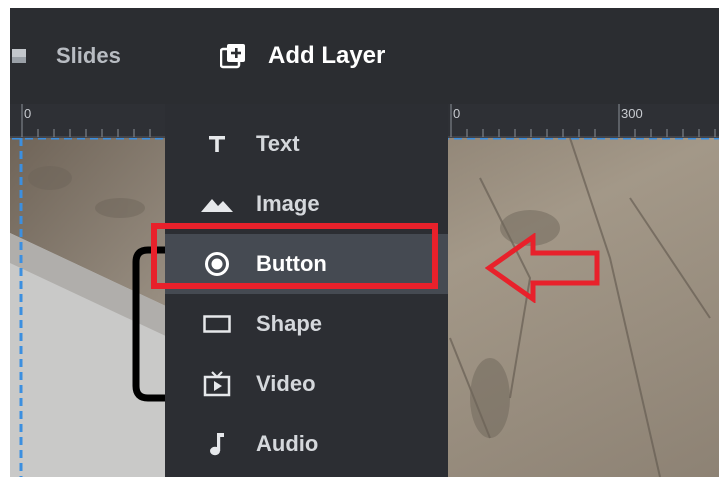 This screenshot has height=477, width=719. What do you see at coordinates (289, 323) in the screenshot?
I see `menu-item-label: Shape` at bounding box center [289, 323].